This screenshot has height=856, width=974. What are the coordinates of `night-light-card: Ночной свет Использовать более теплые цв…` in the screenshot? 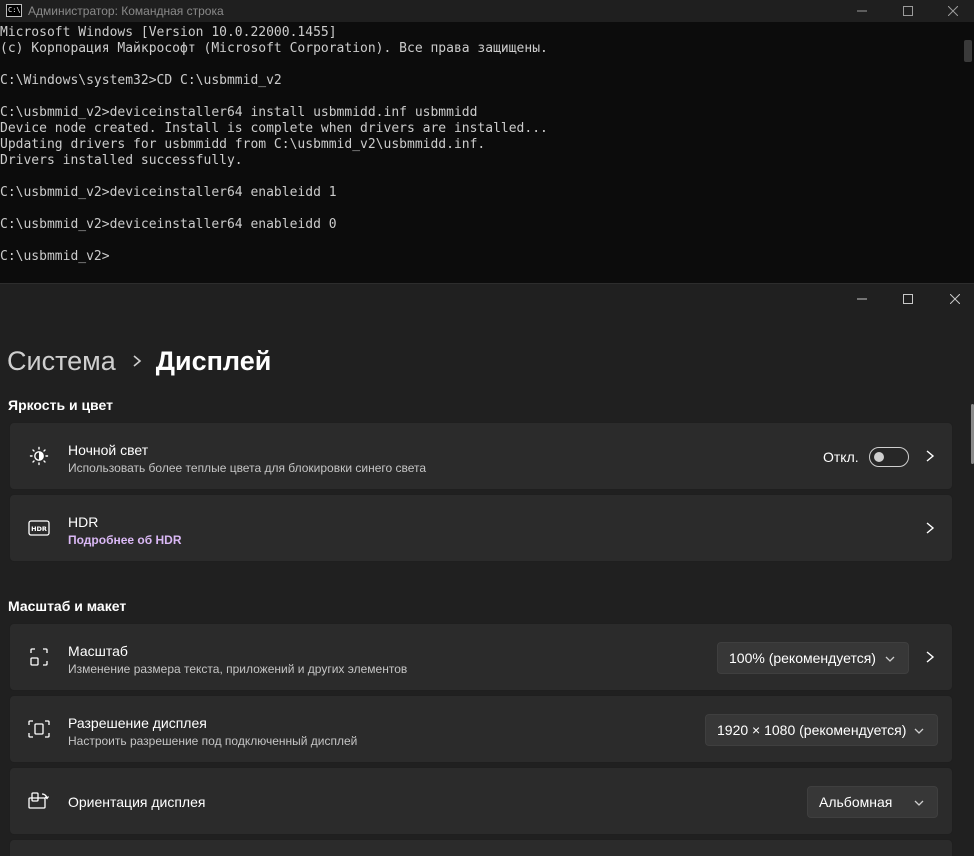 It's located at (481, 456).